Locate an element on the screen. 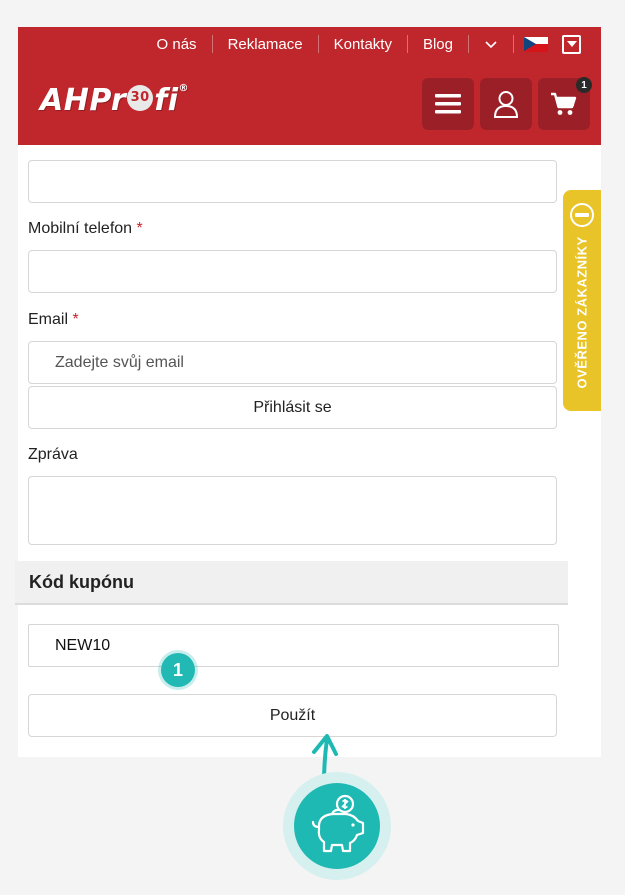  menu-button is located at coordinates (448, 104).